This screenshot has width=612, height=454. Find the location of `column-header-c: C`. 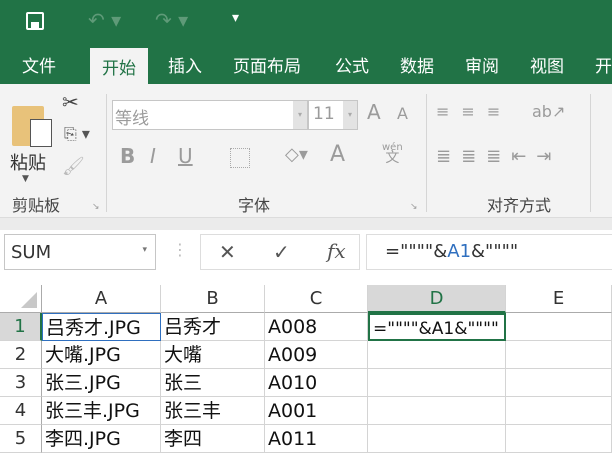

column-header-c: C is located at coordinates (316, 299).